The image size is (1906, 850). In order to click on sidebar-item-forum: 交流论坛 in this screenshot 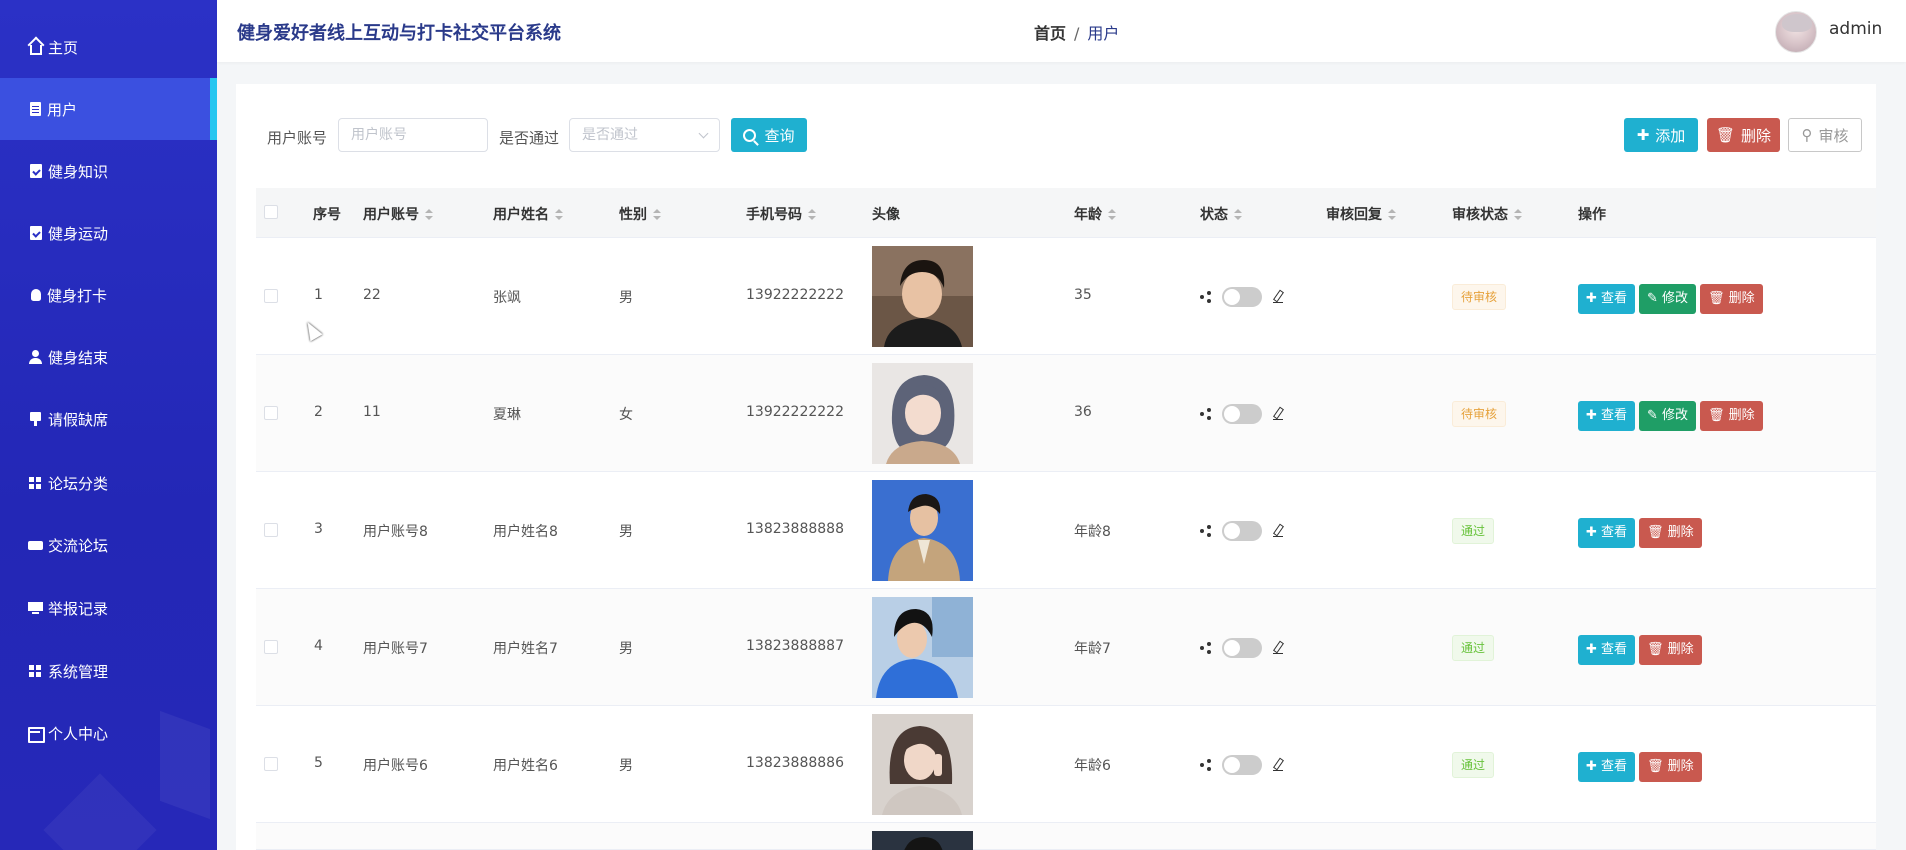, I will do `click(108, 545)`.